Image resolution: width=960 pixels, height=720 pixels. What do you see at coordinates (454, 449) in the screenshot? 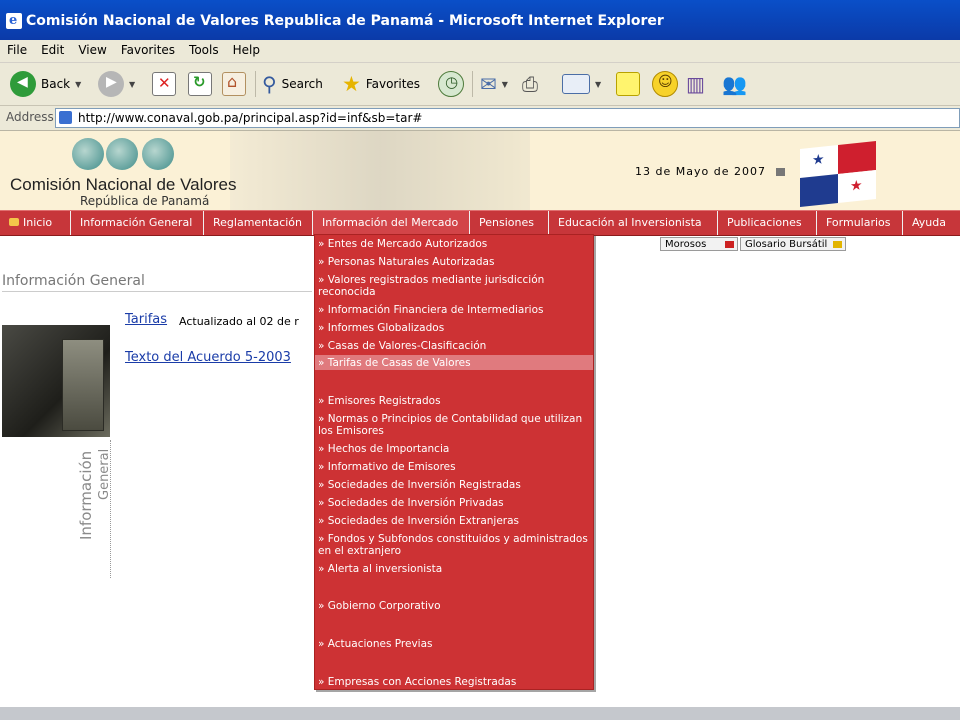
I see `dropdown-item: » Hechos de Importancia` at bounding box center [454, 449].